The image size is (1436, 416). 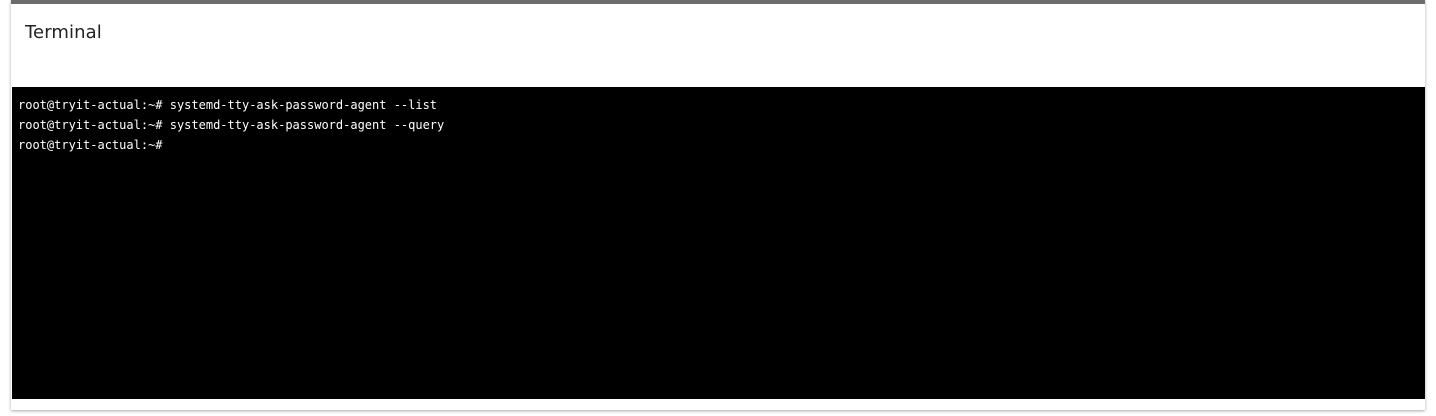 What do you see at coordinates (300, 105) in the screenshot?
I see `terminal-command: systemd-tty-ask-password-agent --list` at bounding box center [300, 105].